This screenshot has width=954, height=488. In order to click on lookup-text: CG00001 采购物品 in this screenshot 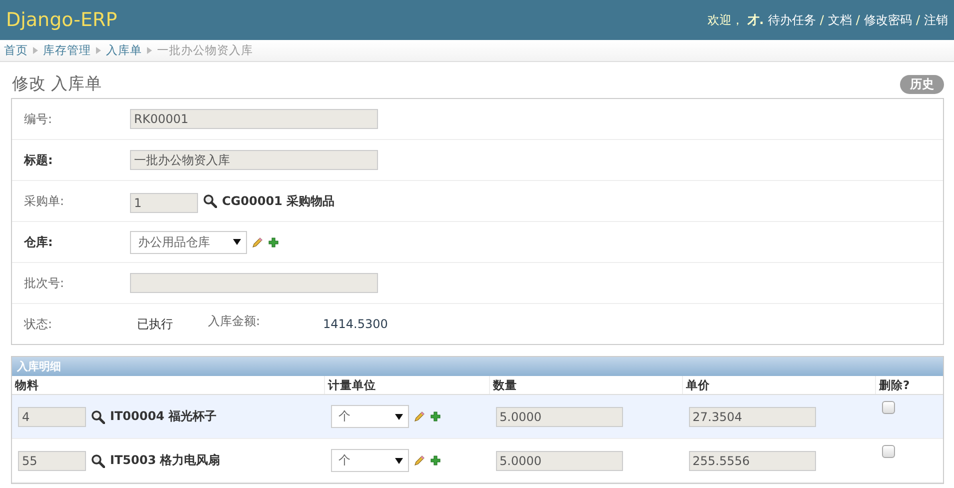, I will do `click(278, 201)`.